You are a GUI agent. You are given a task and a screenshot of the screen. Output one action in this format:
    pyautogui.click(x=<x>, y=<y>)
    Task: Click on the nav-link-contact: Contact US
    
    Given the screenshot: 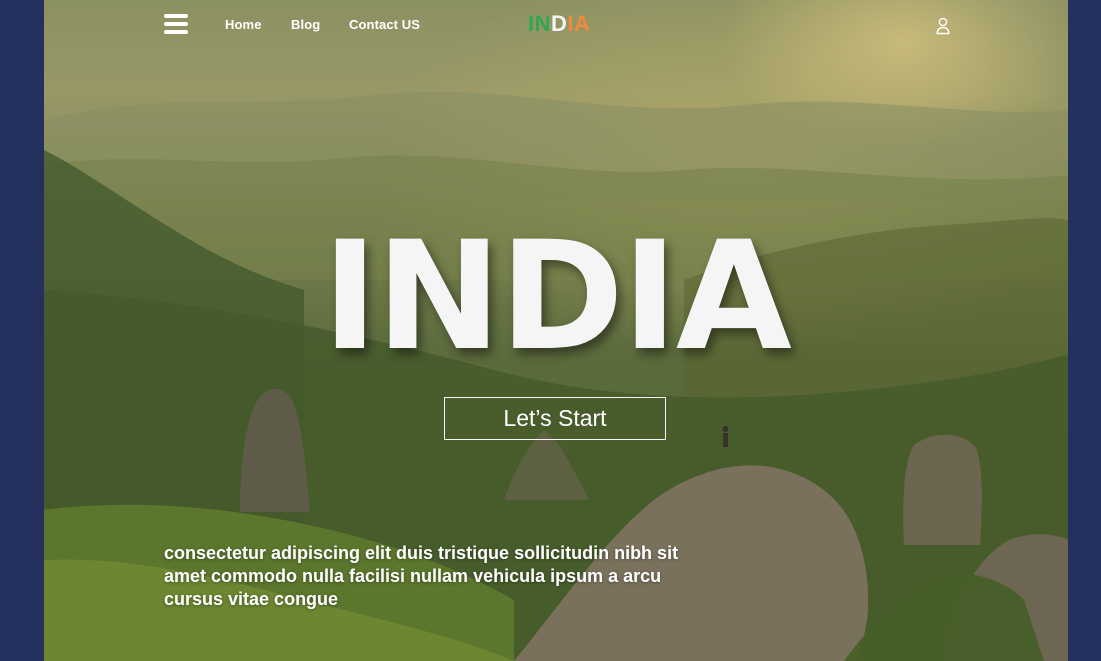 What is the action you would take?
    pyautogui.click(x=384, y=24)
    